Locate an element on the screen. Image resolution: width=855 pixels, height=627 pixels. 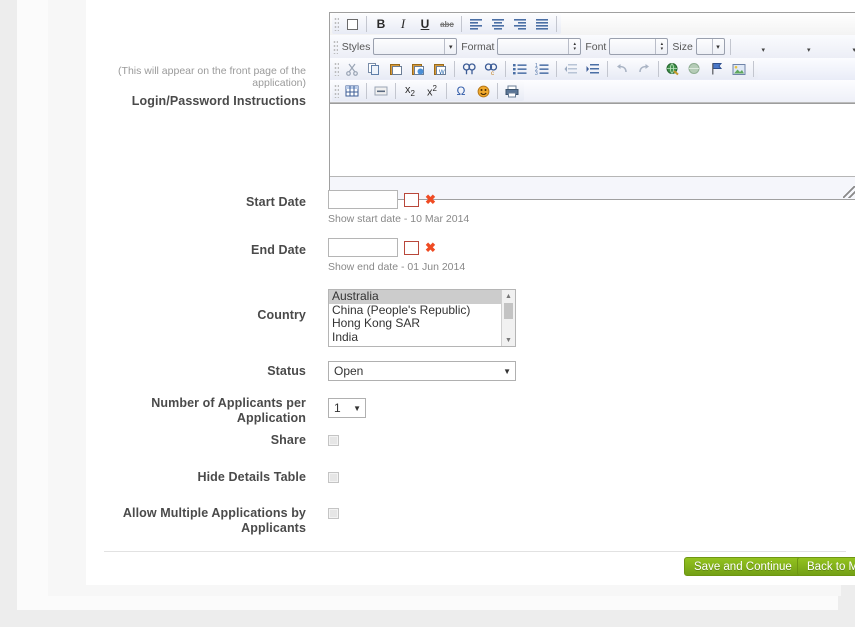
resize-handle-icon is located at coordinates (849, 192).